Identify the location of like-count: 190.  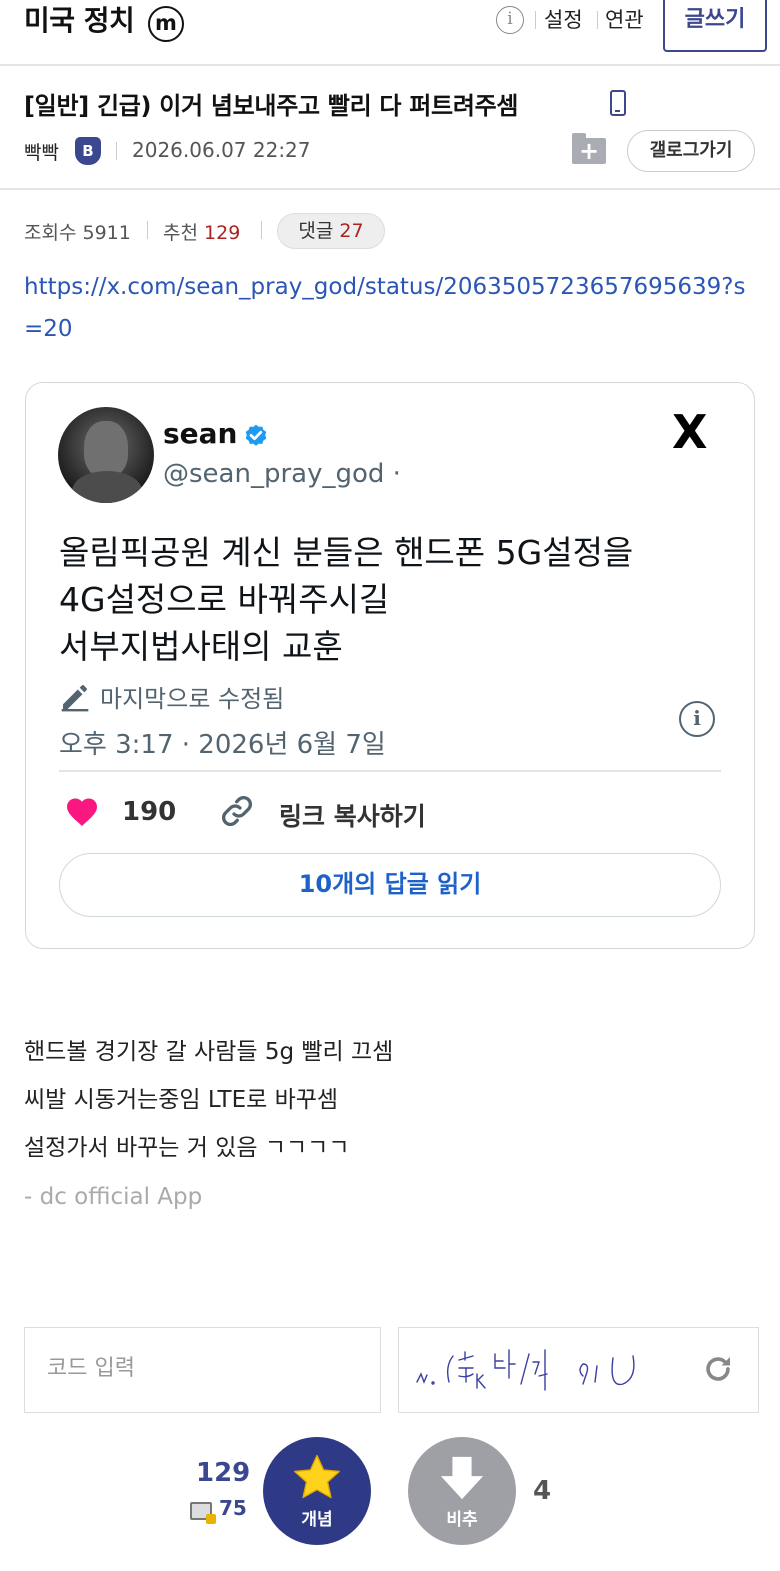
(149, 812).